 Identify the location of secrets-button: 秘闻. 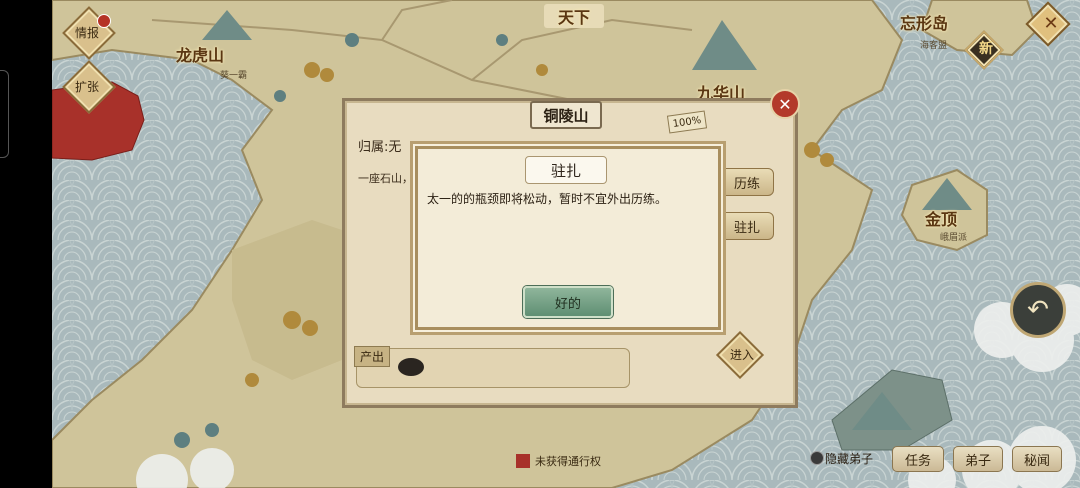
(1037, 459).